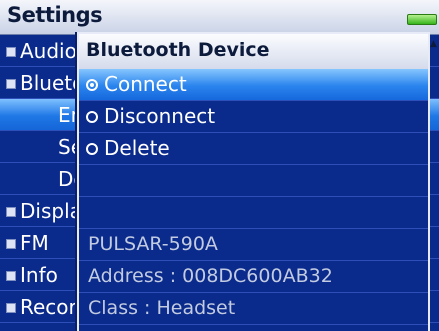  What do you see at coordinates (422, 19) in the screenshot?
I see `battery-icon` at bounding box center [422, 19].